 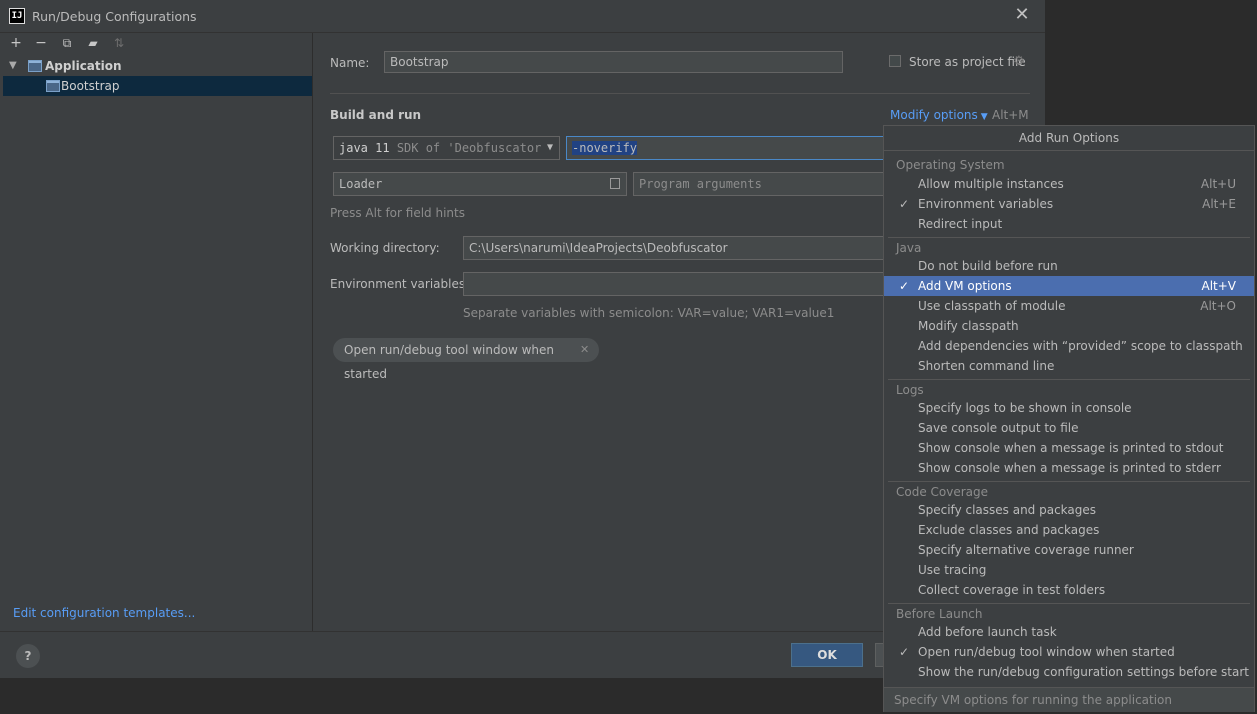 What do you see at coordinates (385, 248) in the screenshot?
I see `working-directory-label: Working directory:` at bounding box center [385, 248].